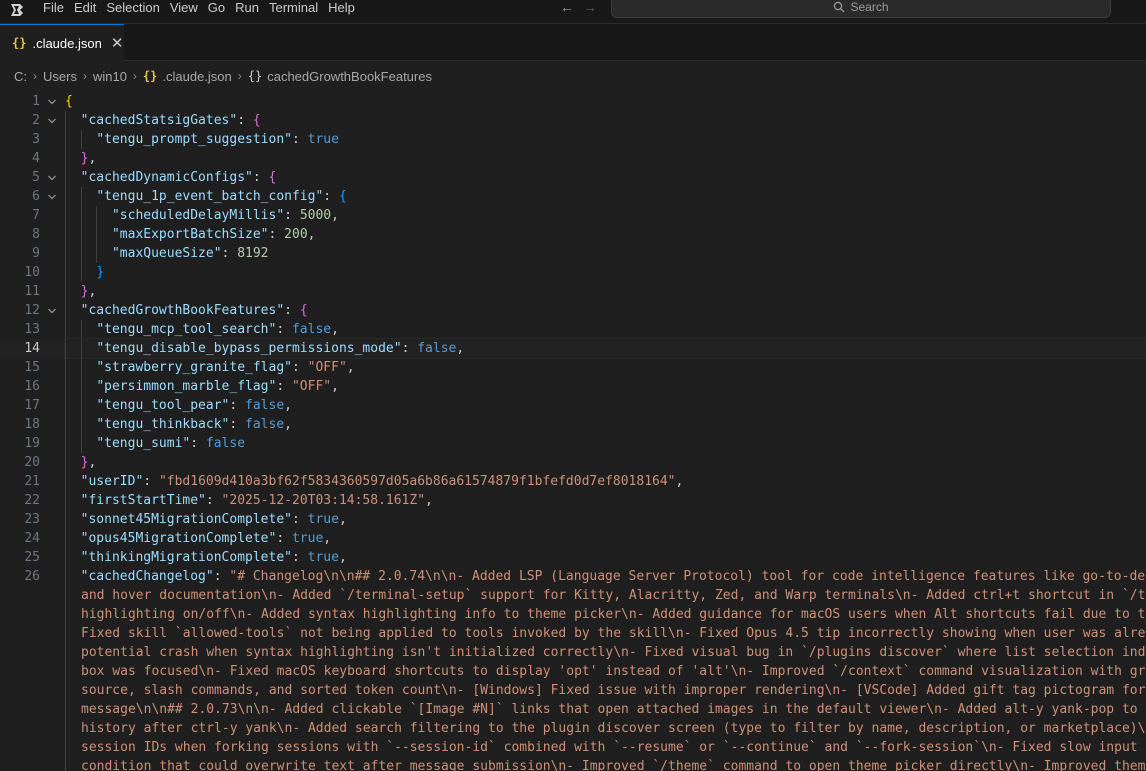  I want to click on code-content: "thinkingMigrationComplete": true,, so click(605, 557).